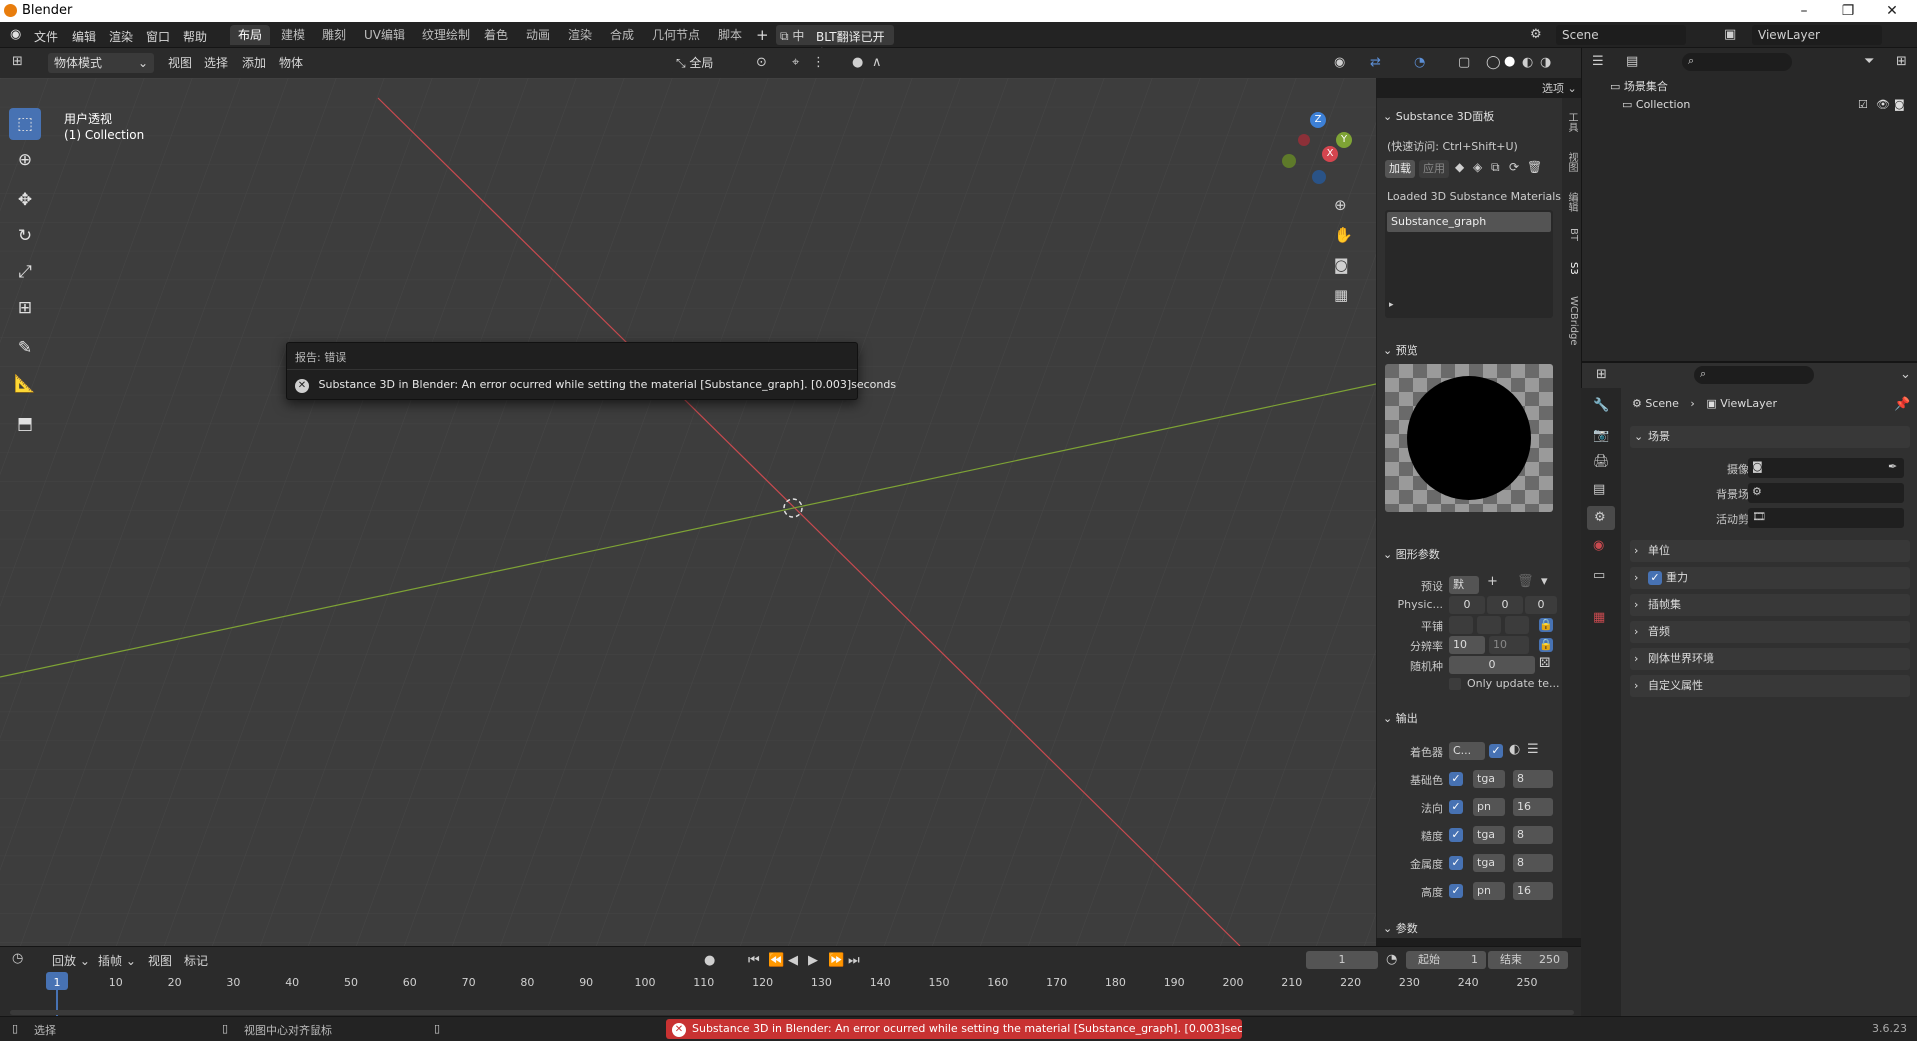 This screenshot has height=1041, width=1917. Describe the element at coordinates (1804, 11) in the screenshot. I see `minimize-button: –` at that location.